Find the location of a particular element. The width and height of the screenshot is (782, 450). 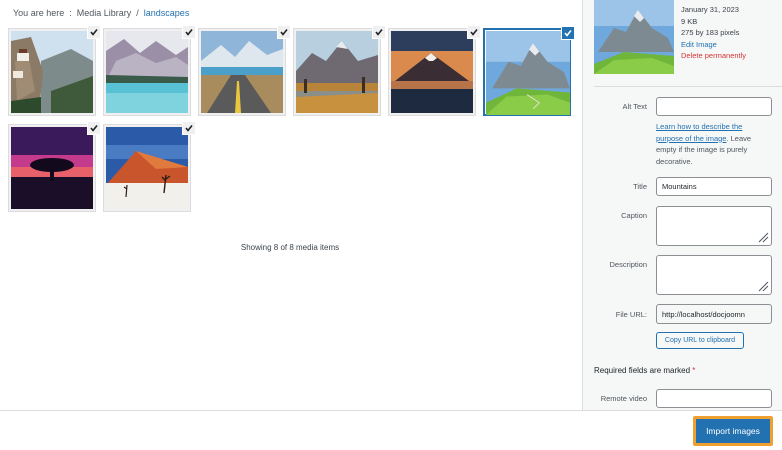

import-images-button: Import images is located at coordinates (733, 431).